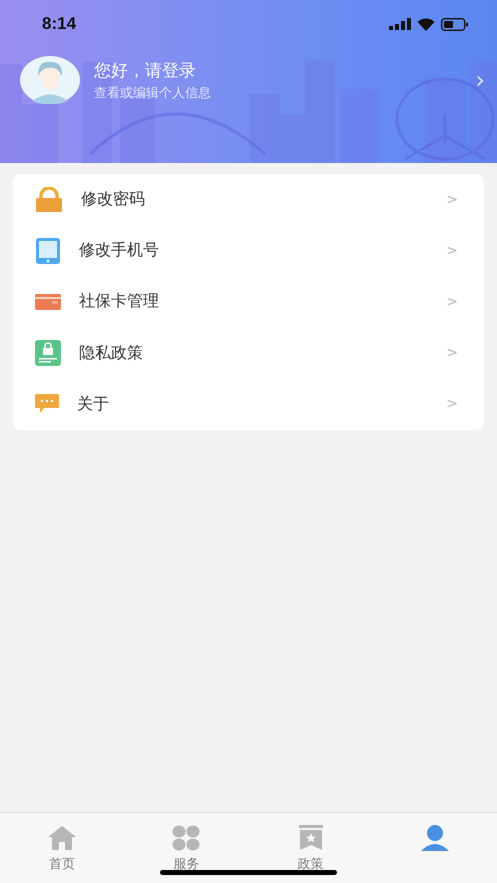  What do you see at coordinates (153, 93) in the screenshot?
I see `profile-subtitle: 查看或编辑个人信息` at bounding box center [153, 93].